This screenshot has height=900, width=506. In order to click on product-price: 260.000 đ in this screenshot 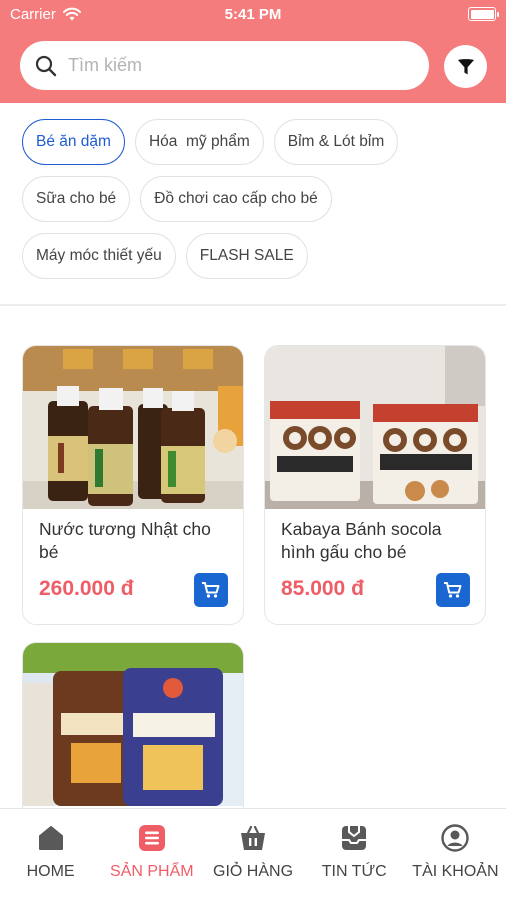, I will do `click(86, 588)`.